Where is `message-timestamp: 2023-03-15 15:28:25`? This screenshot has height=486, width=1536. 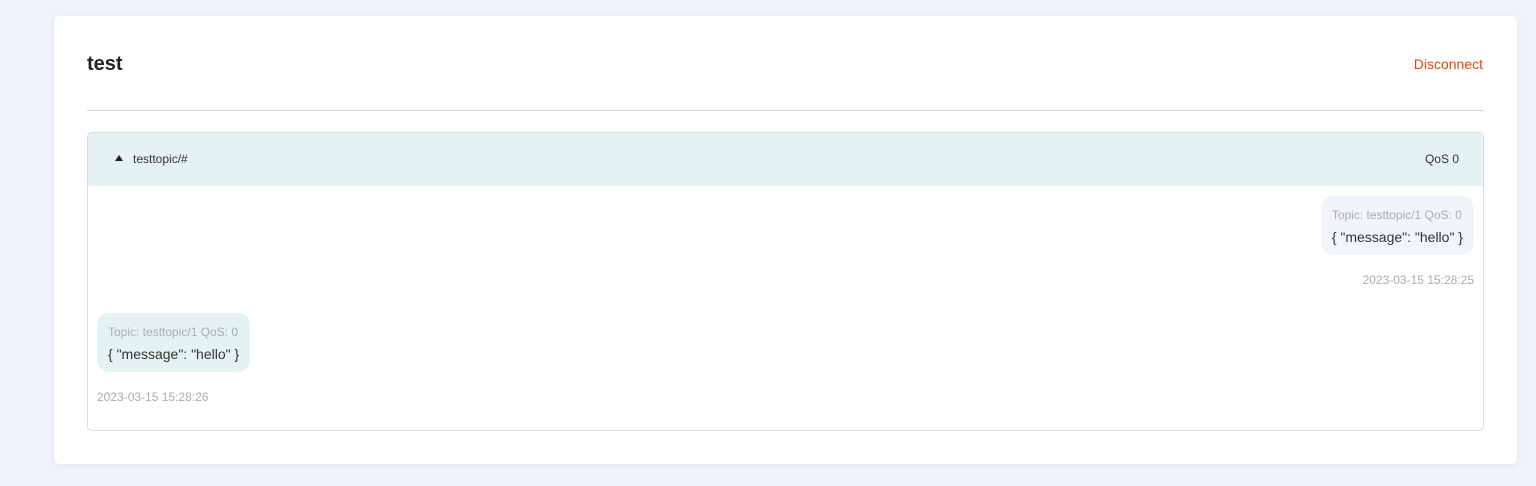 message-timestamp: 2023-03-15 15:28:25 is located at coordinates (1418, 280).